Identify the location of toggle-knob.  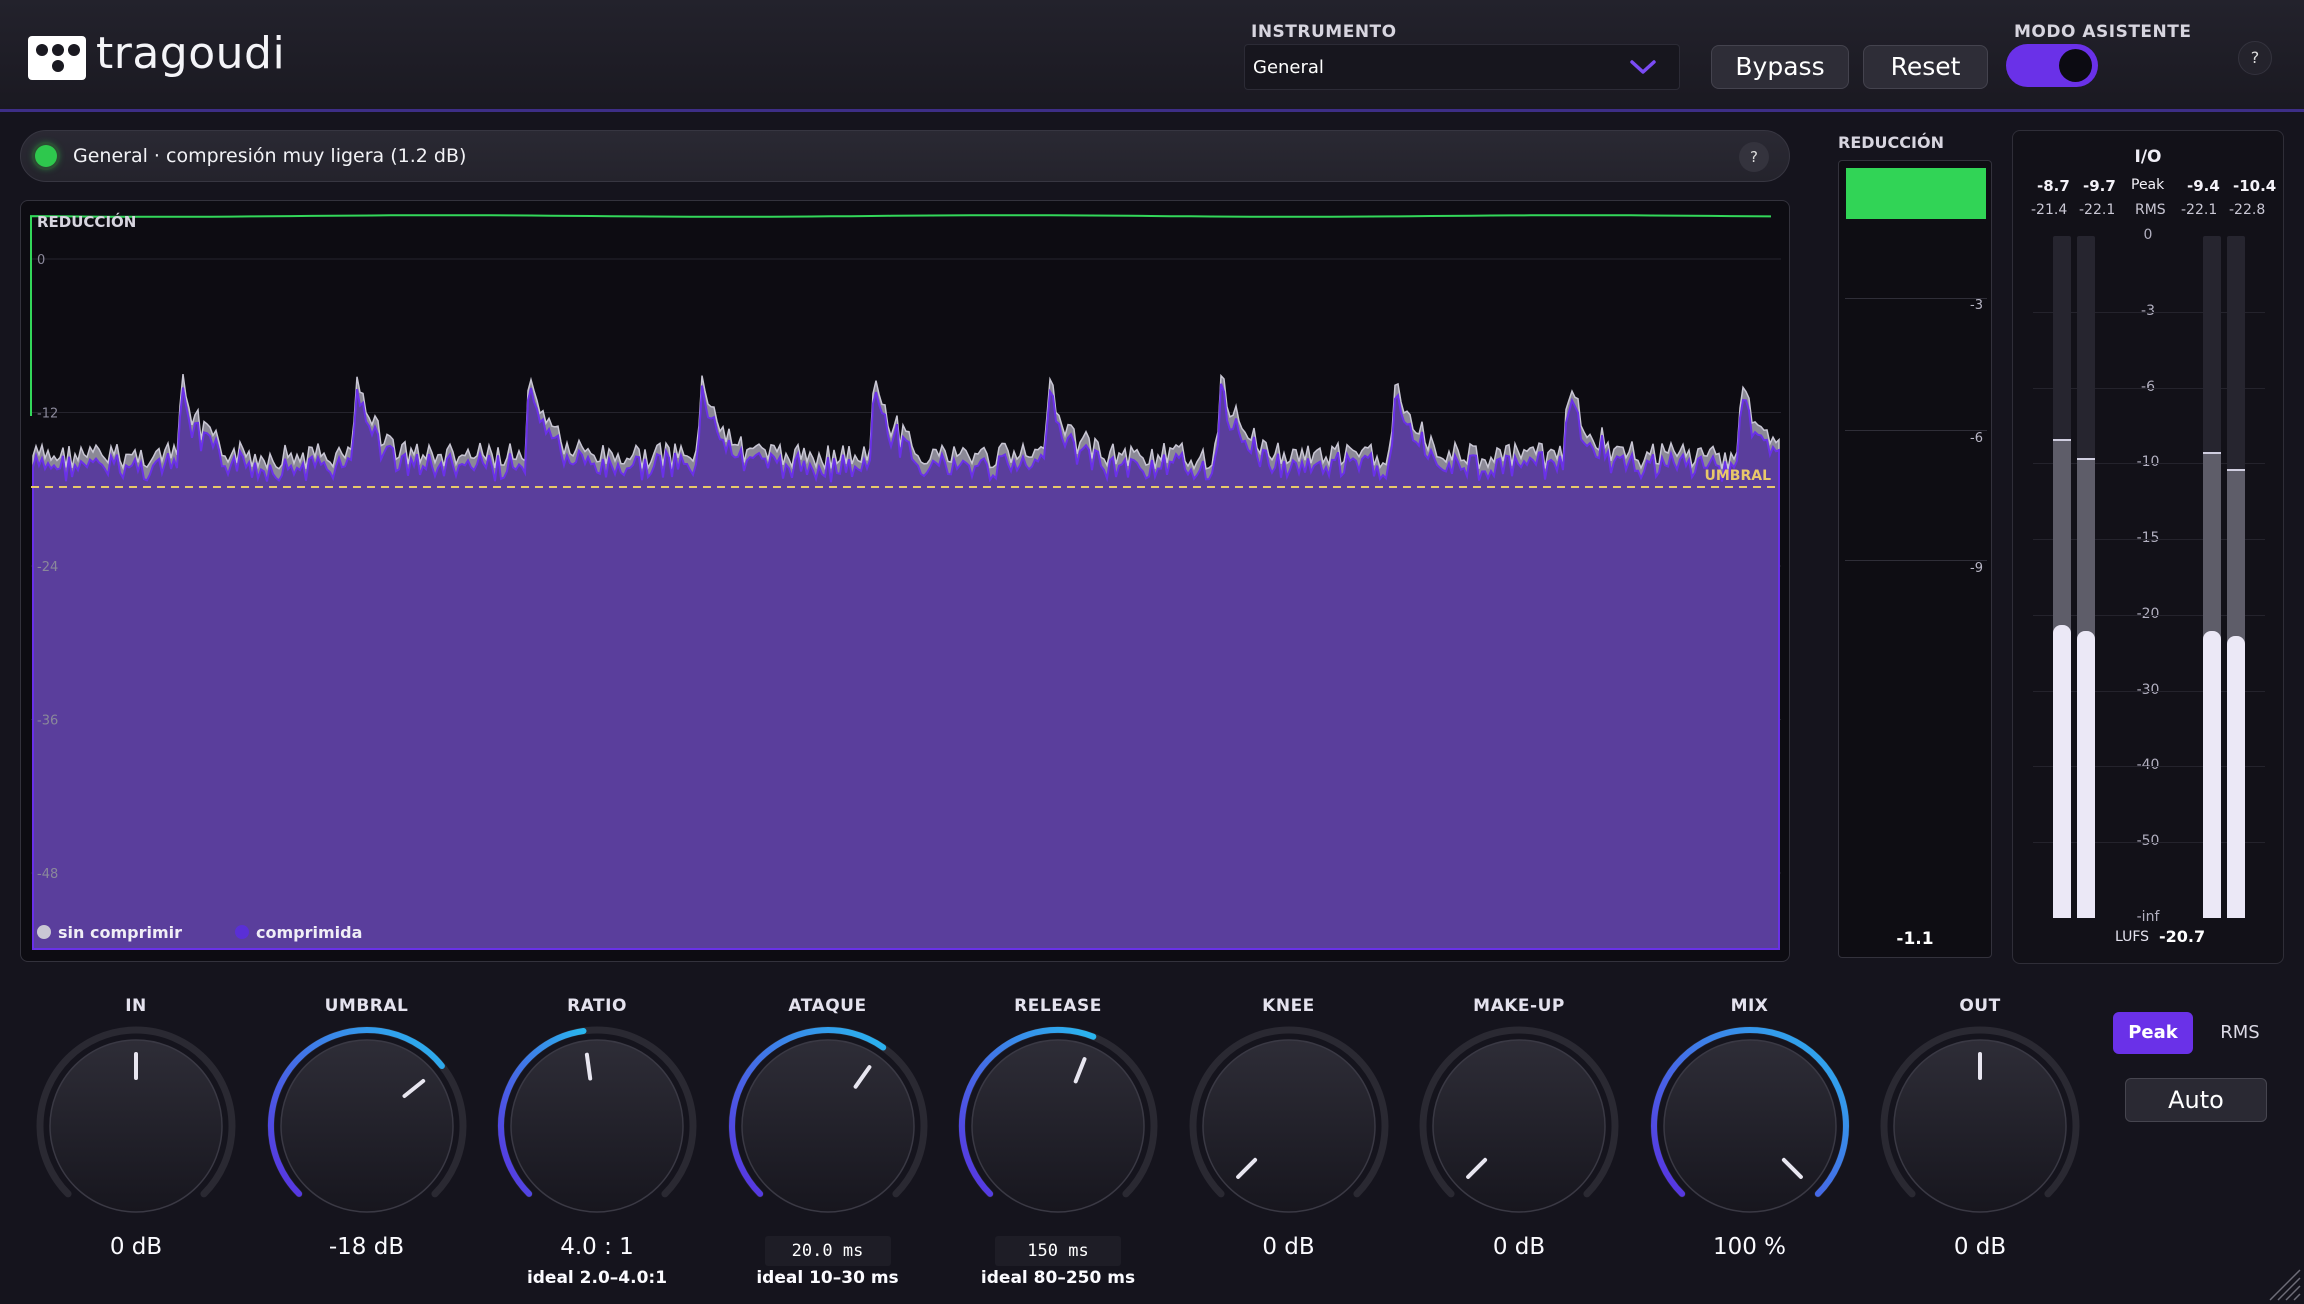
(2075, 65).